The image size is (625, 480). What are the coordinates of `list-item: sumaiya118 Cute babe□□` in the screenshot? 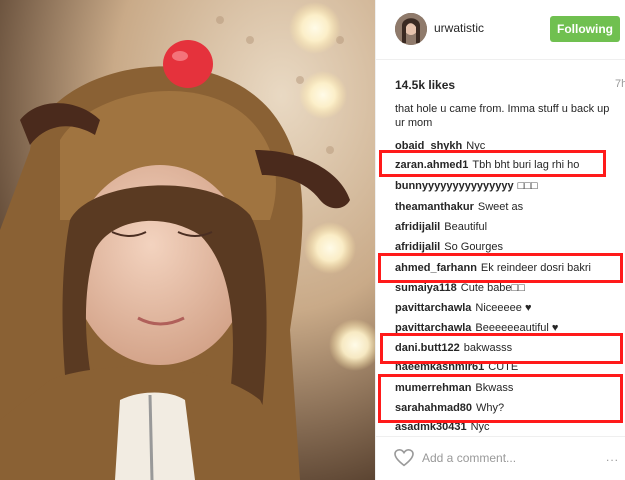 It's located at (460, 288).